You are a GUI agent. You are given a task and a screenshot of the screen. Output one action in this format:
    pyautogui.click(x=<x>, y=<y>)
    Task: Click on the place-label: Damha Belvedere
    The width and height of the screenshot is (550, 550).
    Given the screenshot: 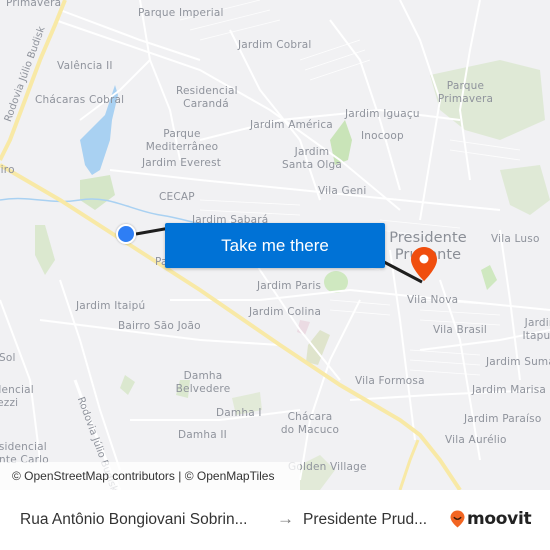 What is the action you would take?
    pyautogui.click(x=203, y=382)
    